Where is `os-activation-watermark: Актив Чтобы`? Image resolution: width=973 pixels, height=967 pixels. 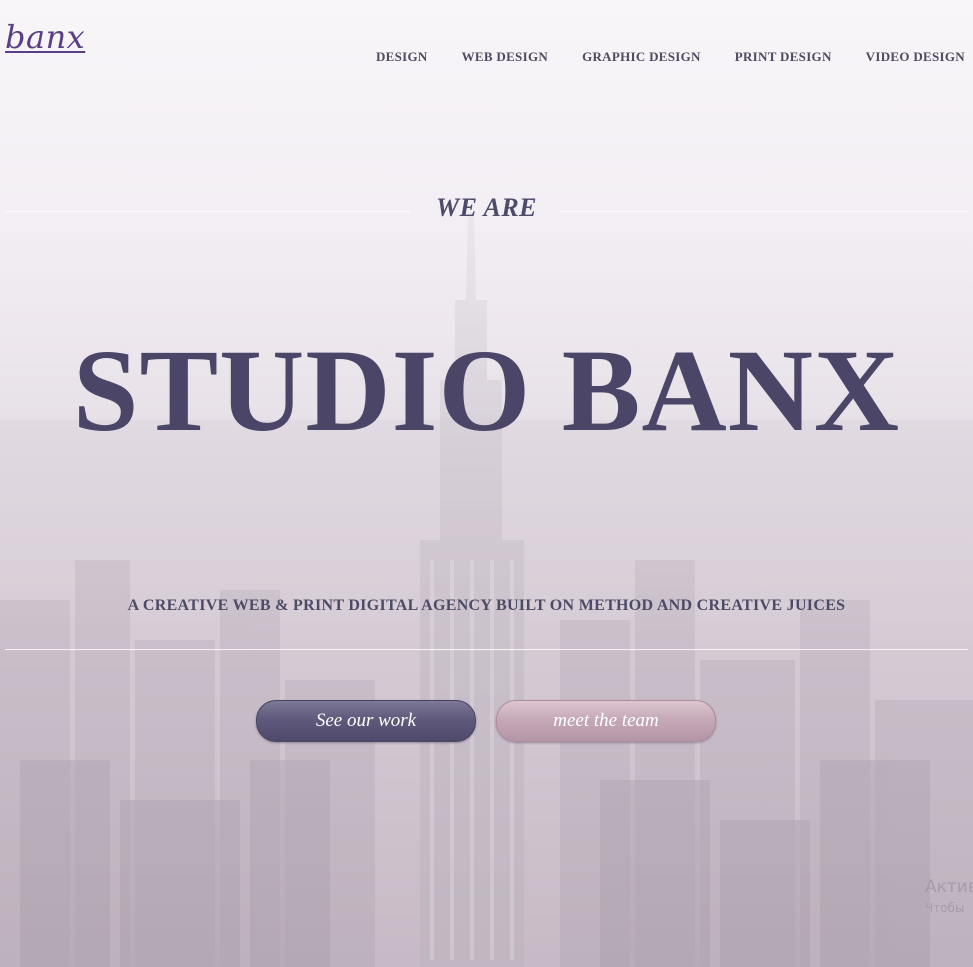 os-activation-watermark: Актив Чтобы is located at coordinates (949, 896).